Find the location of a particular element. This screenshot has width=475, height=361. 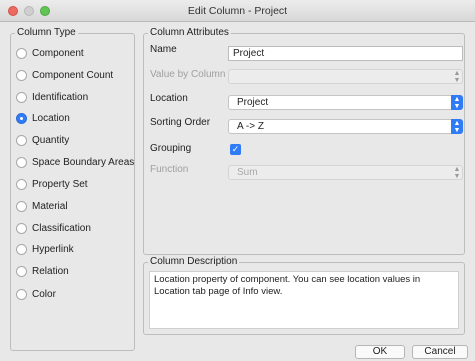

name-field: Project is located at coordinates (345, 53).